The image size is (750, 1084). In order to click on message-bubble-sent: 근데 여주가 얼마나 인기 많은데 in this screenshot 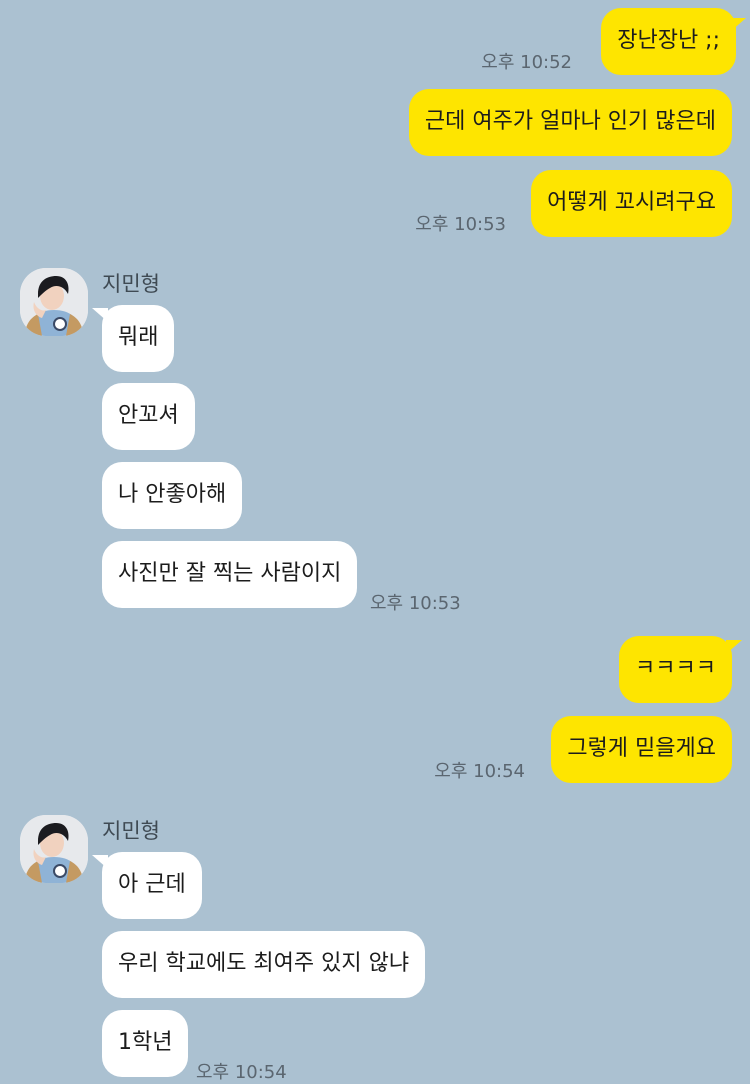, I will do `click(570, 122)`.